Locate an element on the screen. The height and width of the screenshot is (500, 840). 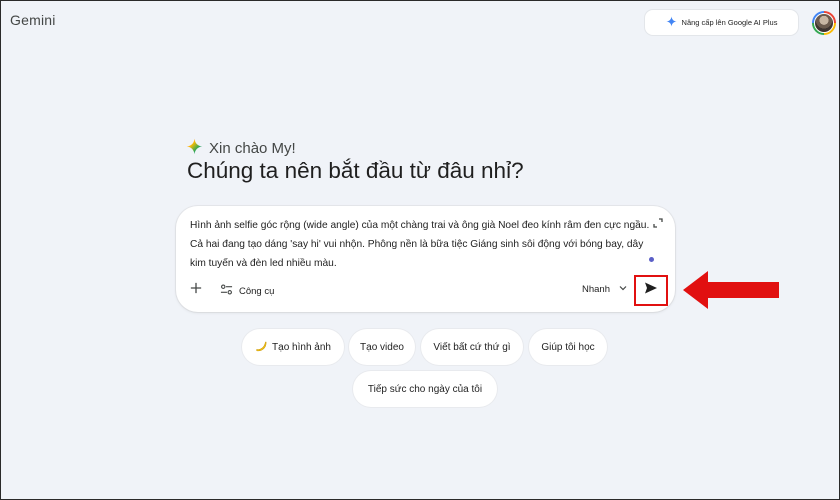
greeting-text: Xin chào My! is located at coordinates (252, 148).